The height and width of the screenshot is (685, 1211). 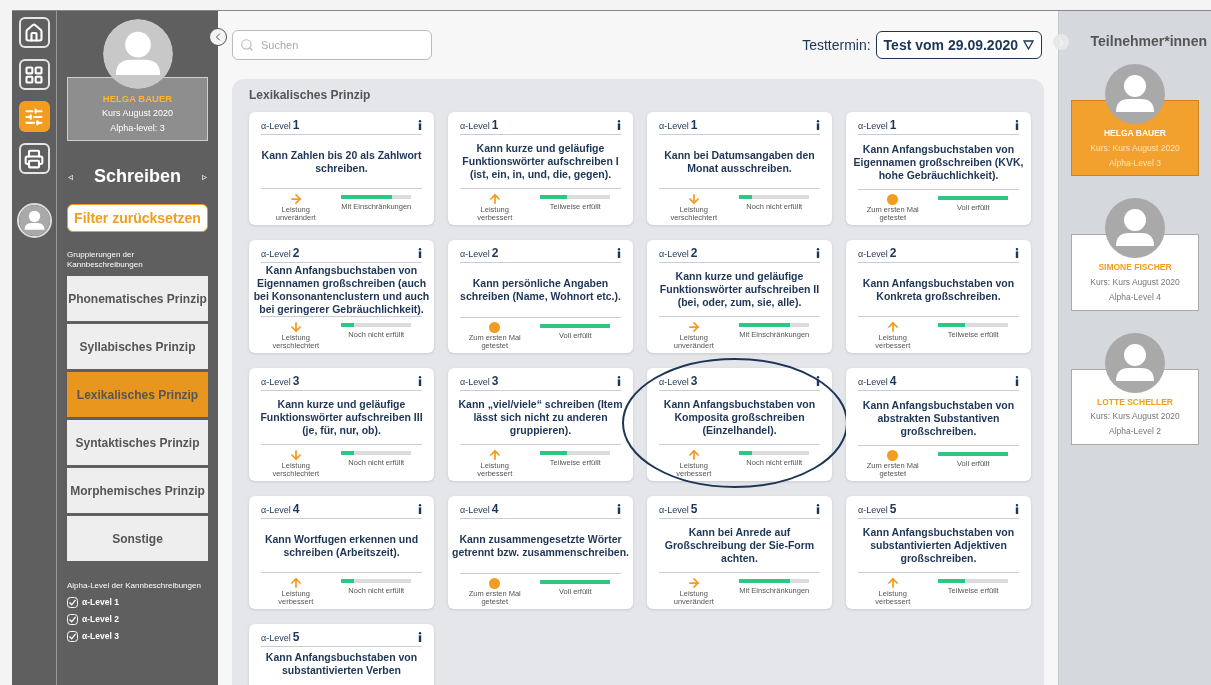 What do you see at coordinates (1149, 41) in the screenshot?
I see `participants-title: Teilnehmer*innen` at bounding box center [1149, 41].